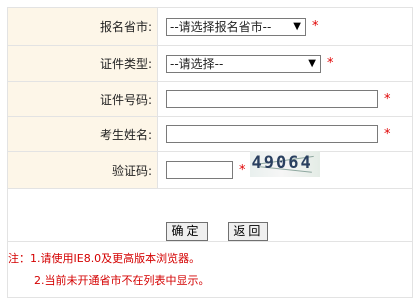 The image size is (420, 299). What do you see at coordinates (221, 26) in the screenshot?
I see `province-select-value: --请选择报名省市--` at bounding box center [221, 26].